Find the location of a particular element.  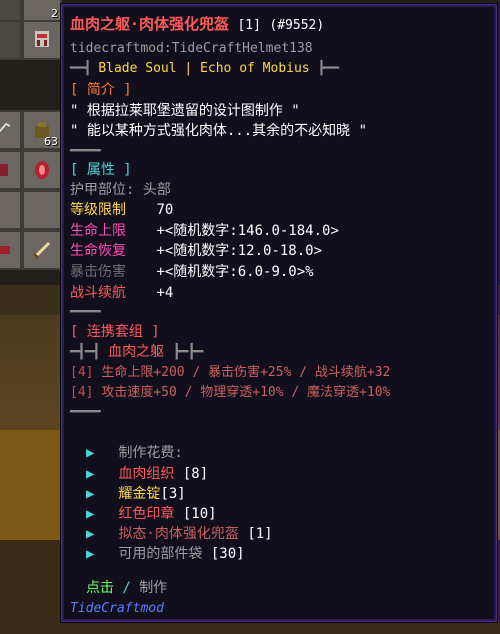

inventory-slot: 2 is located at coordinates (42, 11).